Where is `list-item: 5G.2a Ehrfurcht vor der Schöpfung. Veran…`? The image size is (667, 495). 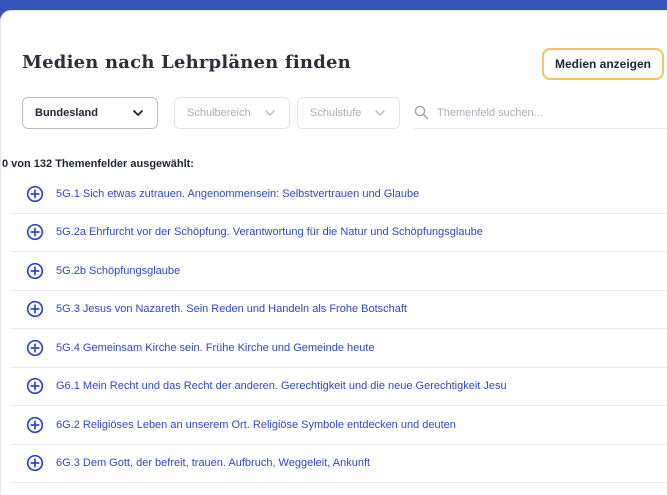
list-item: 5G.2a Ehrfurcht vor der Schöpfung. Veran… is located at coordinates (339, 233).